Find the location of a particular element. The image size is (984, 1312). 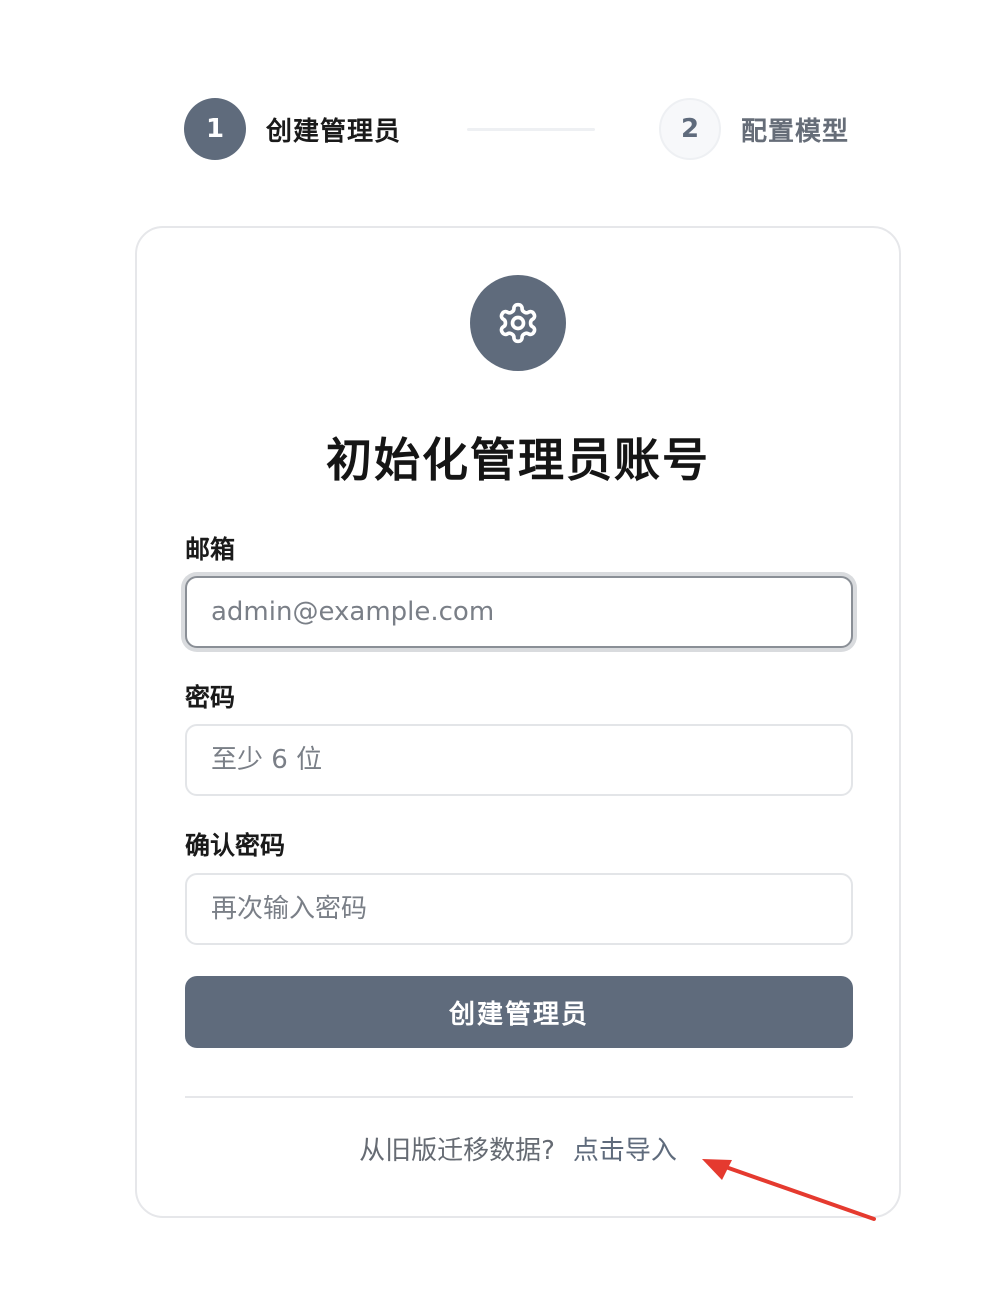

stepper: 1 创建管理员 2 配置模型 is located at coordinates (519, 129).